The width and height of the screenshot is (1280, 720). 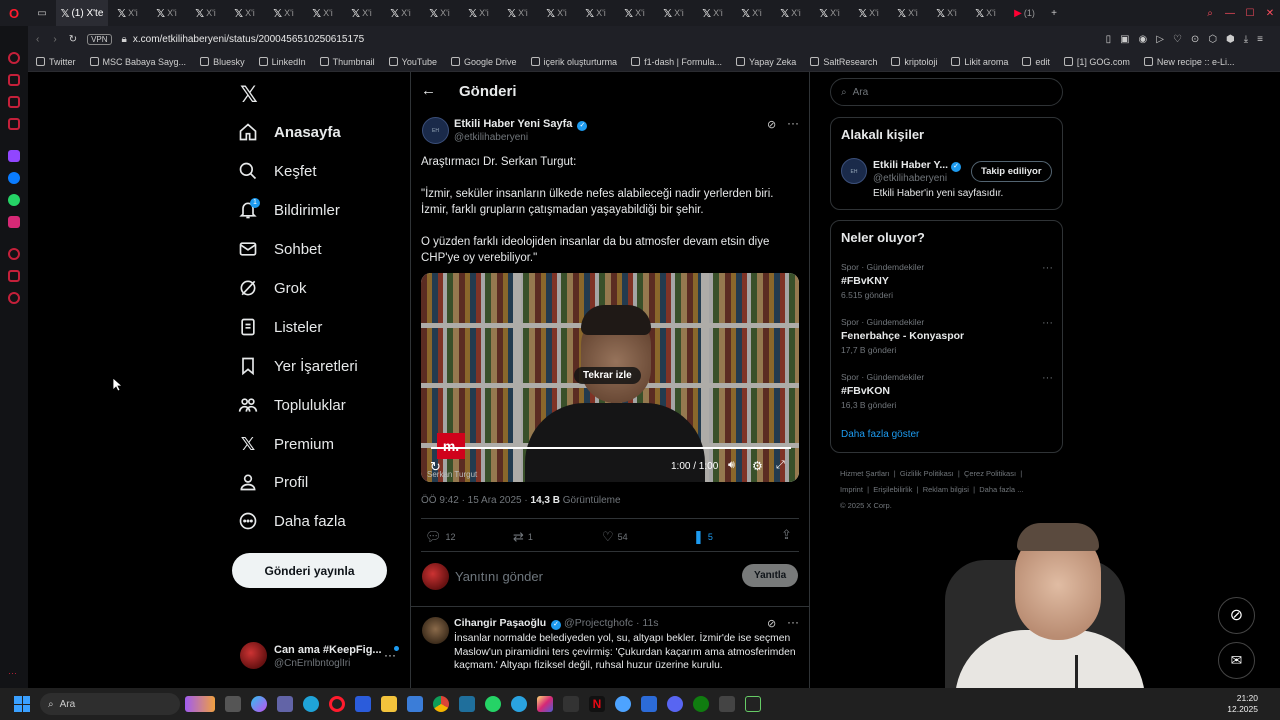 What do you see at coordinates (280, 249) in the screenshot?
I see `nav-chat: Sohbet` at bounding box center [280, 249].